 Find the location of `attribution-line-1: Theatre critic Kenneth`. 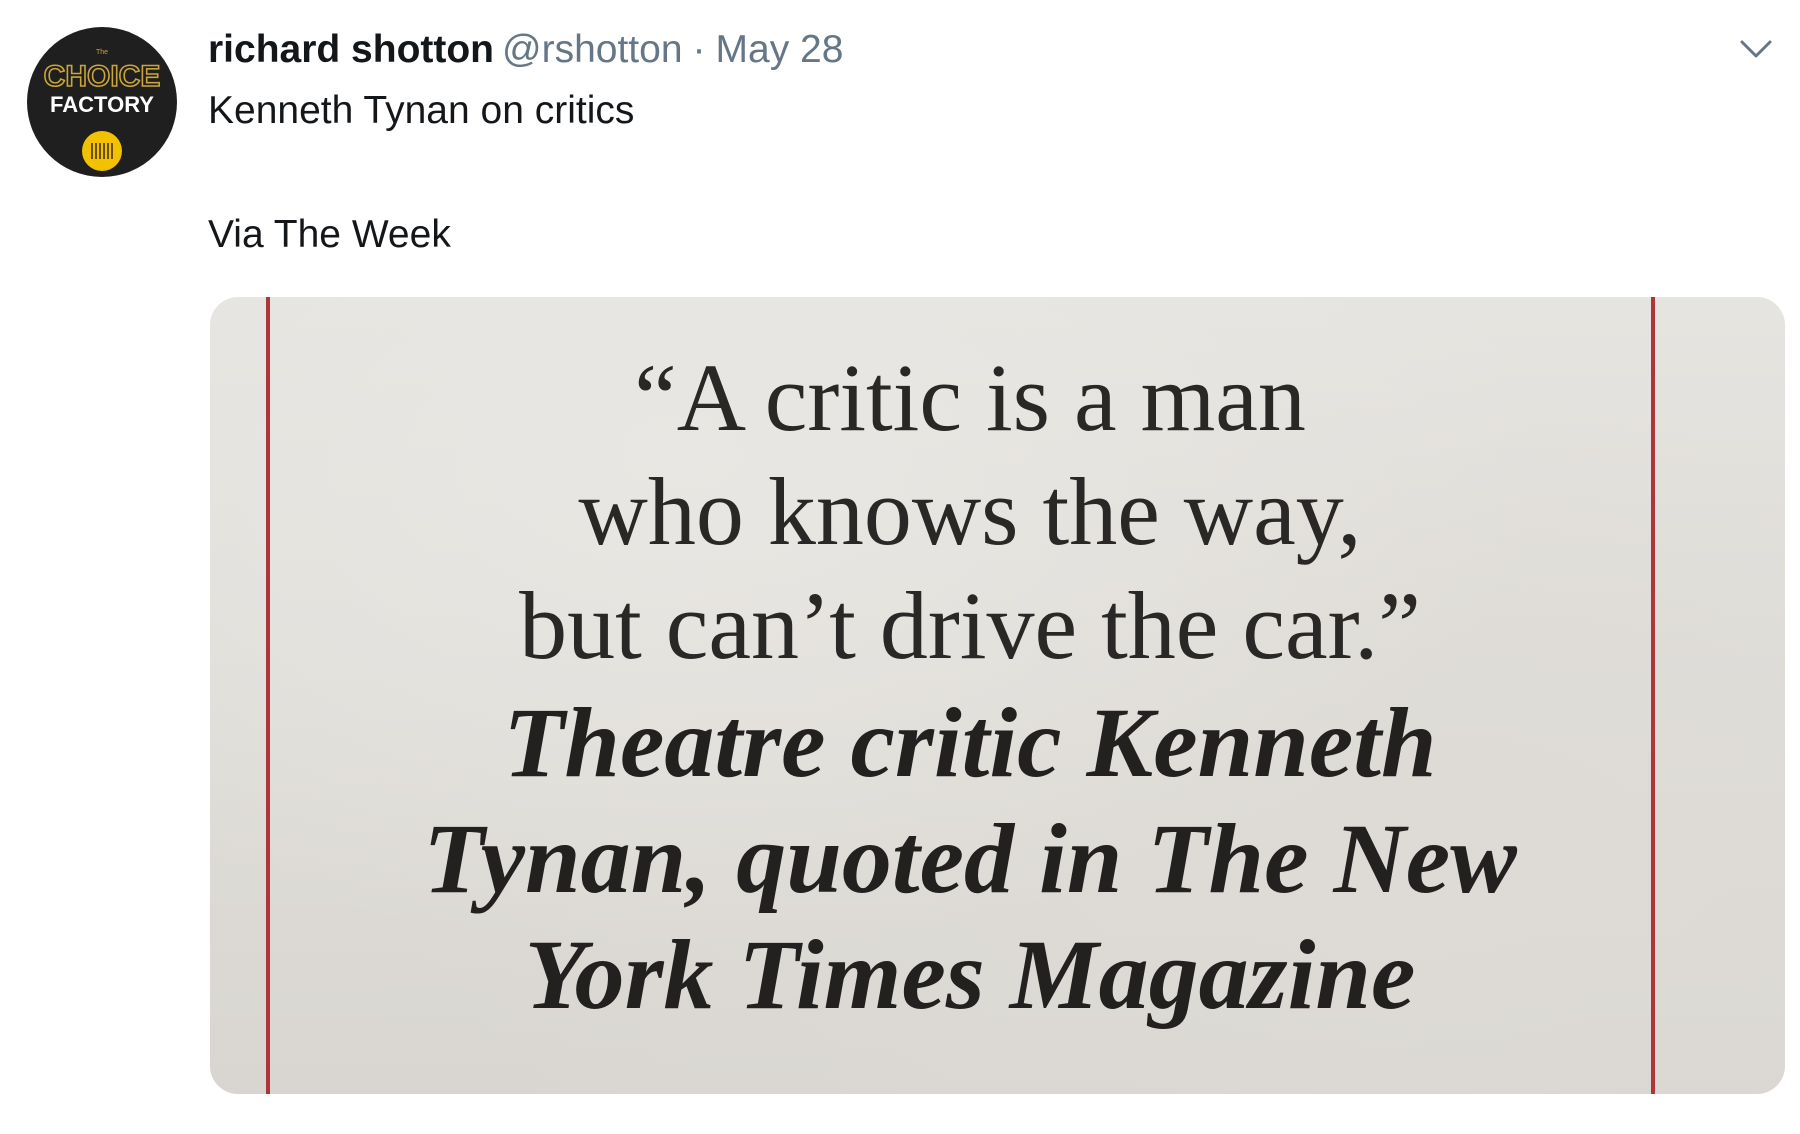

attribution-line-1: Theatre critic Kenneth is located at coordinates (970, 742).